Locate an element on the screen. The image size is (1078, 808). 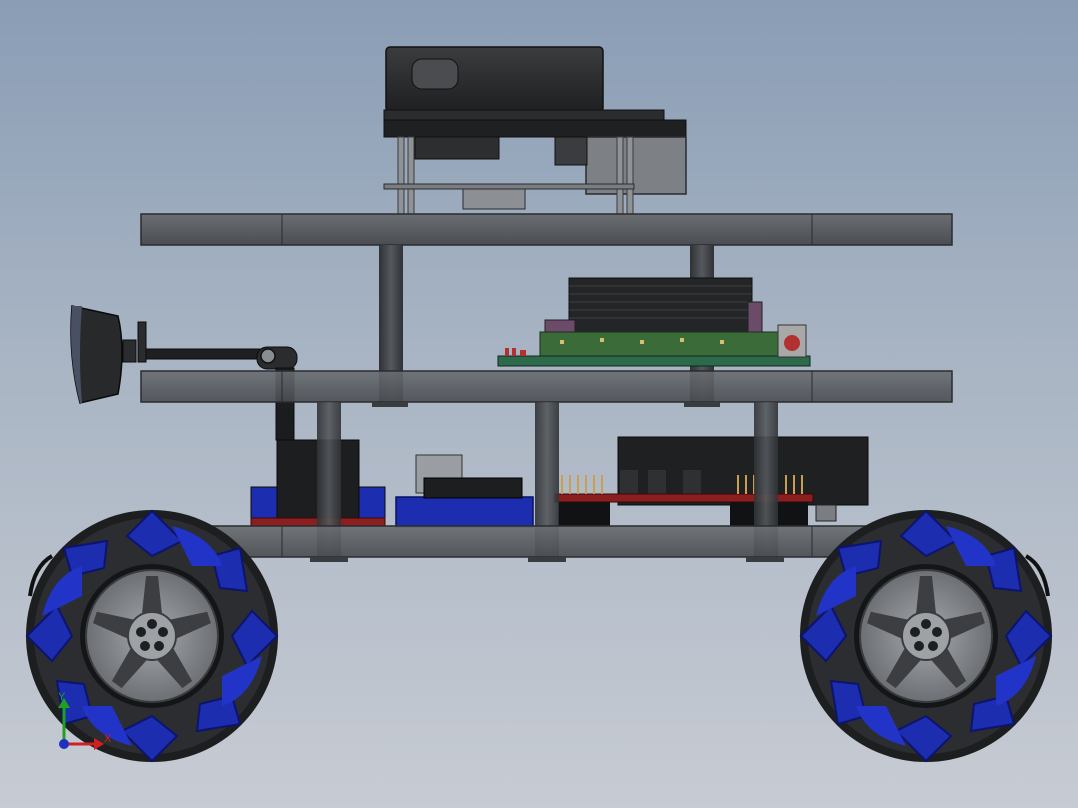
top-plate is located at coordinates (546, 229).